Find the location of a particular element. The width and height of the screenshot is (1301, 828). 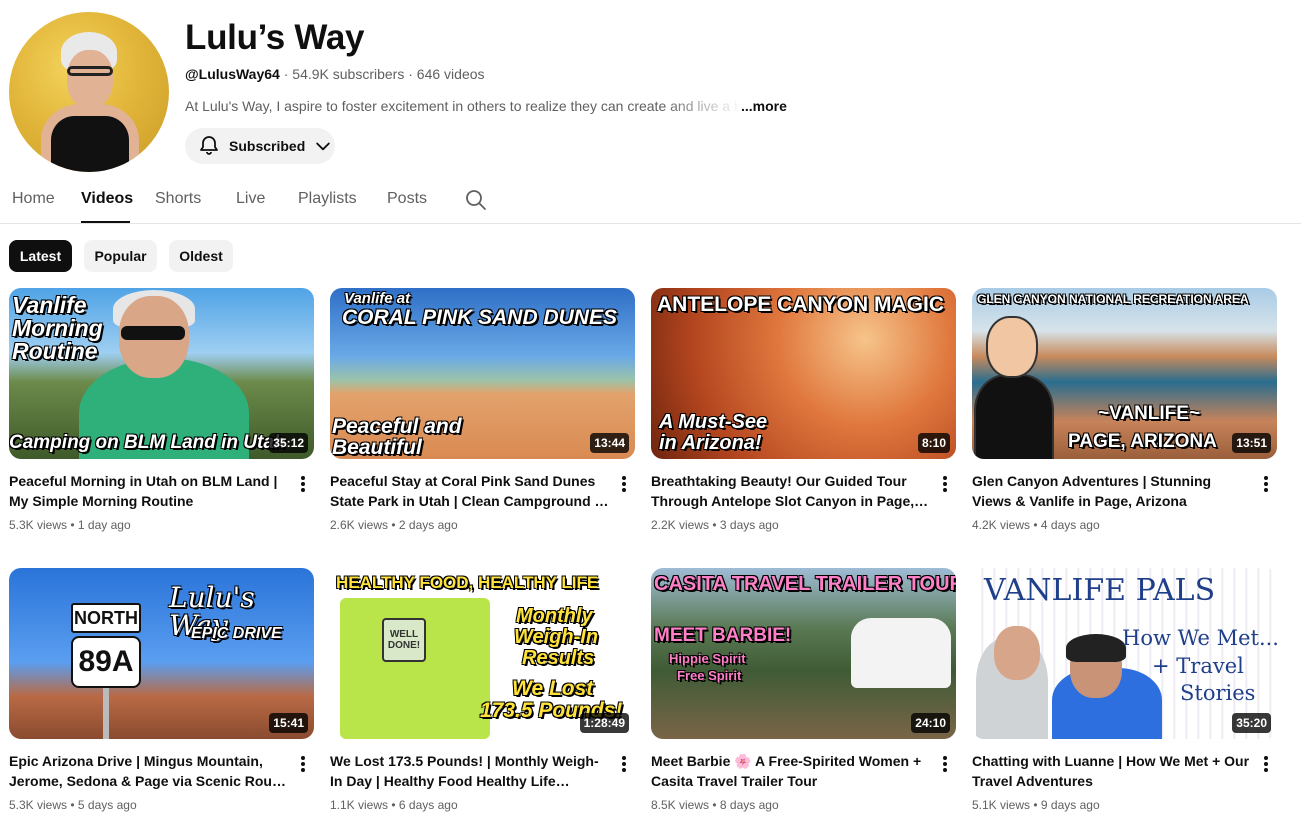

active-tab-indicator is located at coordinates (105, 222).